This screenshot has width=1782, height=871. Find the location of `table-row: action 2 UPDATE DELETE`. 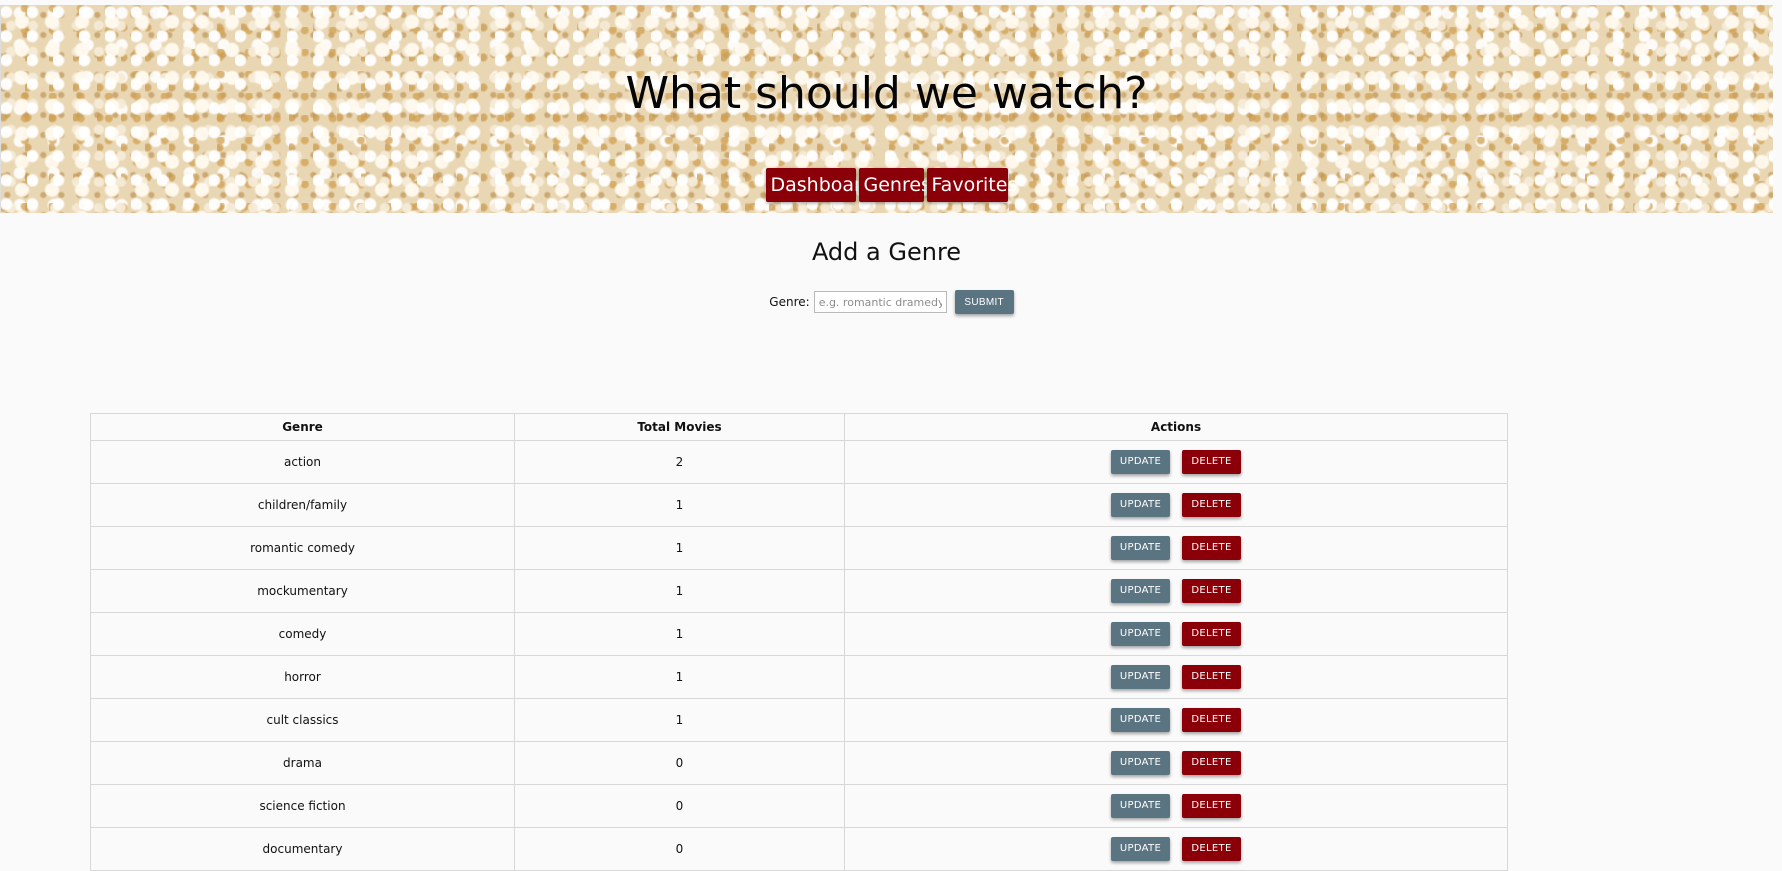

table-row: action 2 UPDATE DELETE is located at coordinates (799, 462).